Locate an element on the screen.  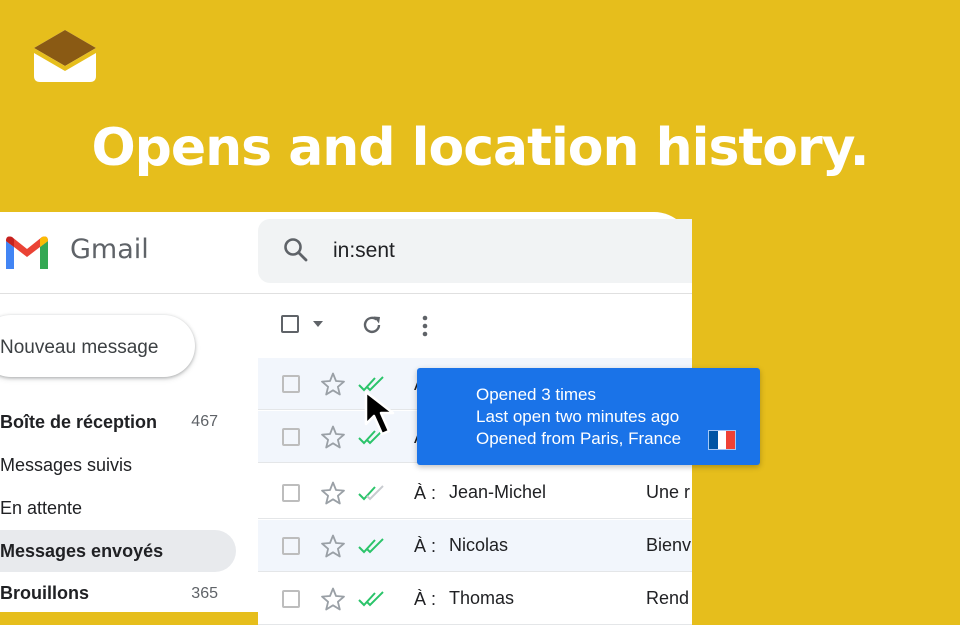
table-row: À : Nicolas Bienv is located at coordinates (475, 546).